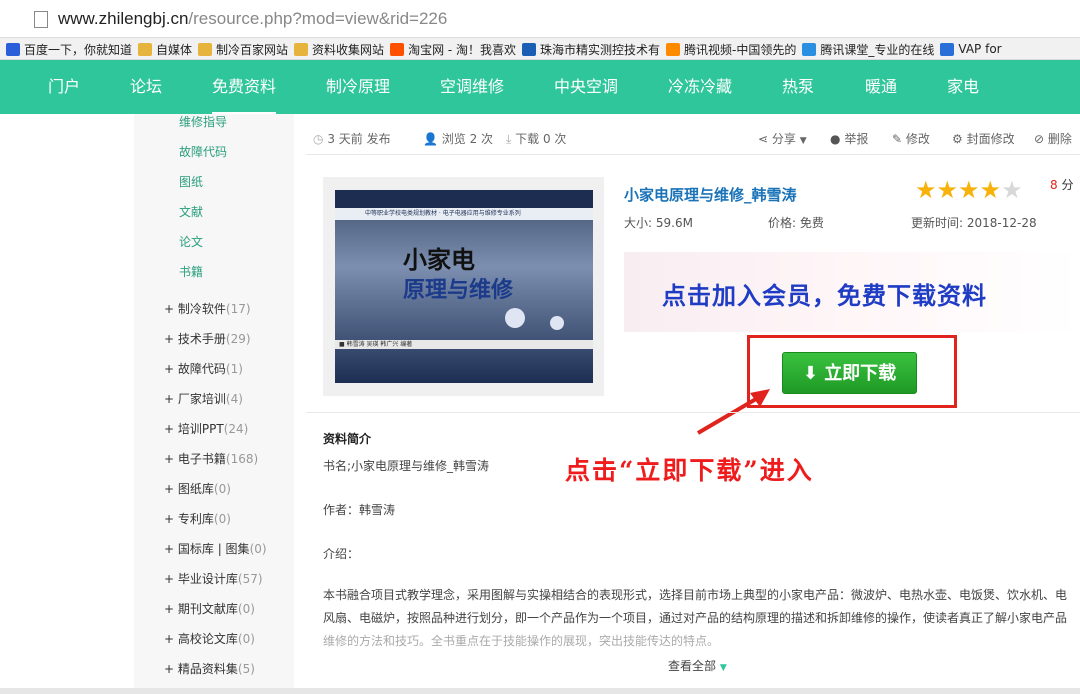  Describe the element at coordinates (397, 49) in the screenshot. I see `taobao-icon` at that location.